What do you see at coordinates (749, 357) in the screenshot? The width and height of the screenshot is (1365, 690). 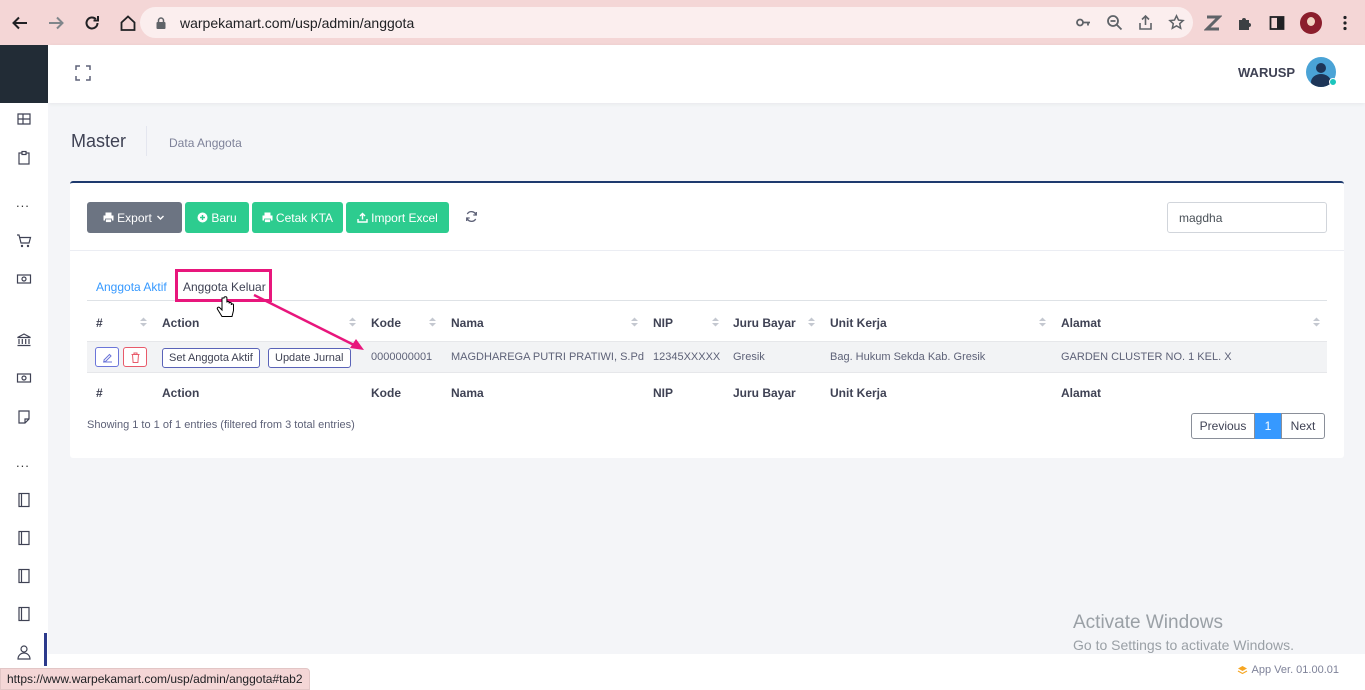 I see `cell-juru-bayar: Gresik` at bounding box center [749, 357].